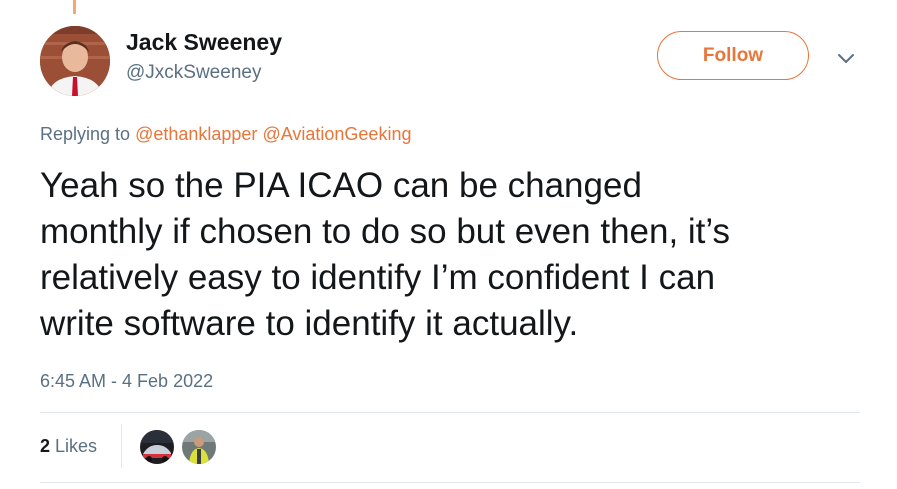 Image resolution: width=897 pixels, height=489 pixels. I want to click on likes-label: Likes, so click(76, 446).